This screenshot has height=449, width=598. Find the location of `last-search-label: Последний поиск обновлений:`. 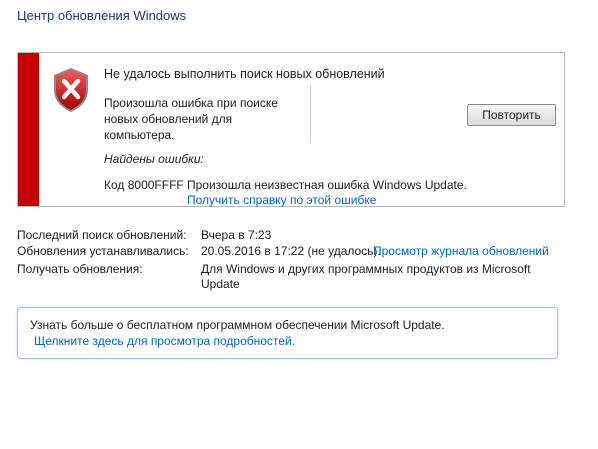

last-search-label: Последний поиск обновлений: is located at coordinates (102, 235).